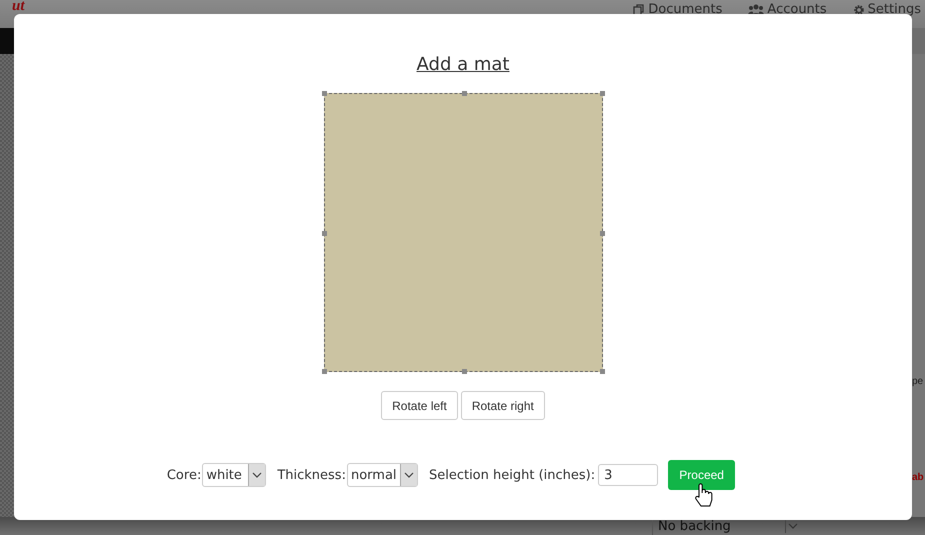 The width and height of the screenshot is (925, 535). Describe the element at coordinates (858, 10) in the screenshot. I see `gear-icon` at that location.